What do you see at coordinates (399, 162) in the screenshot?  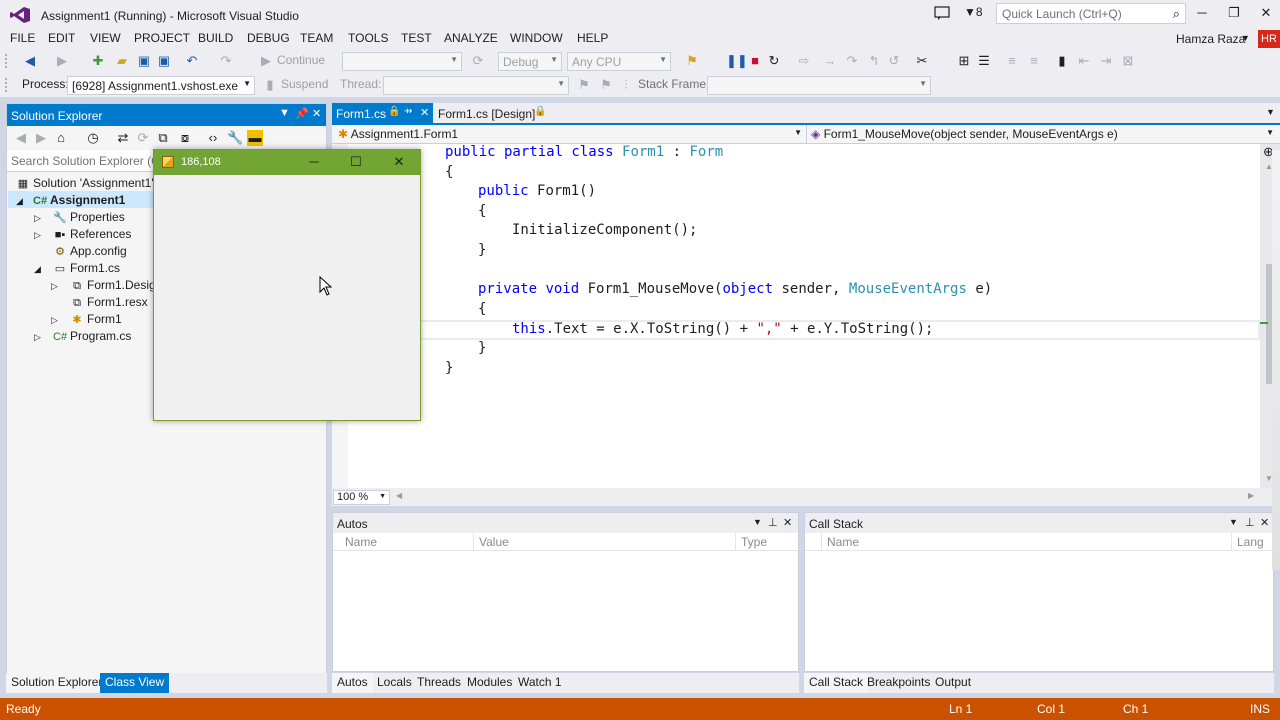 I see `form-close-button: ✕` at bounding box center [399, 162].